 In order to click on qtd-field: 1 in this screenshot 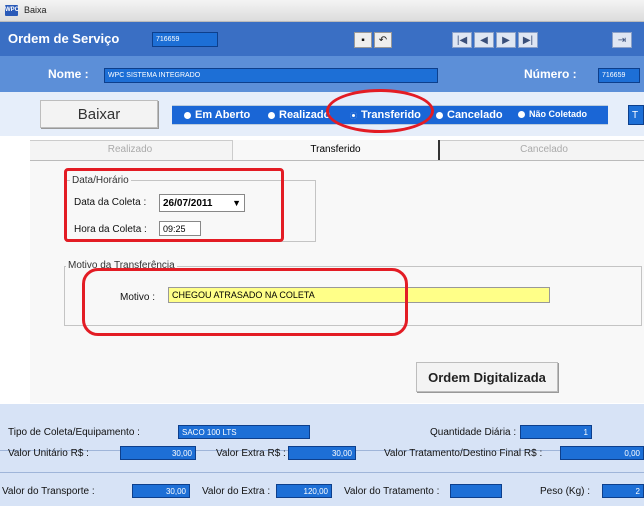, I will do `click(556, 432)`.